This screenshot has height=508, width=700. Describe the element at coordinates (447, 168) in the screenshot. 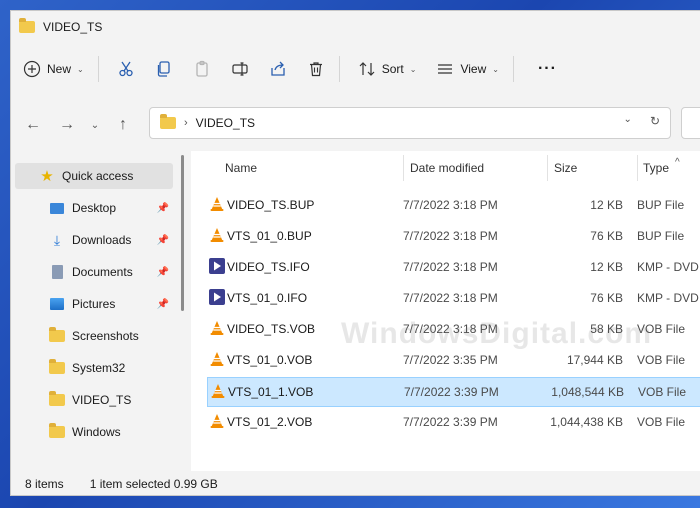

I see `column-header-date: Date modified` at that location.